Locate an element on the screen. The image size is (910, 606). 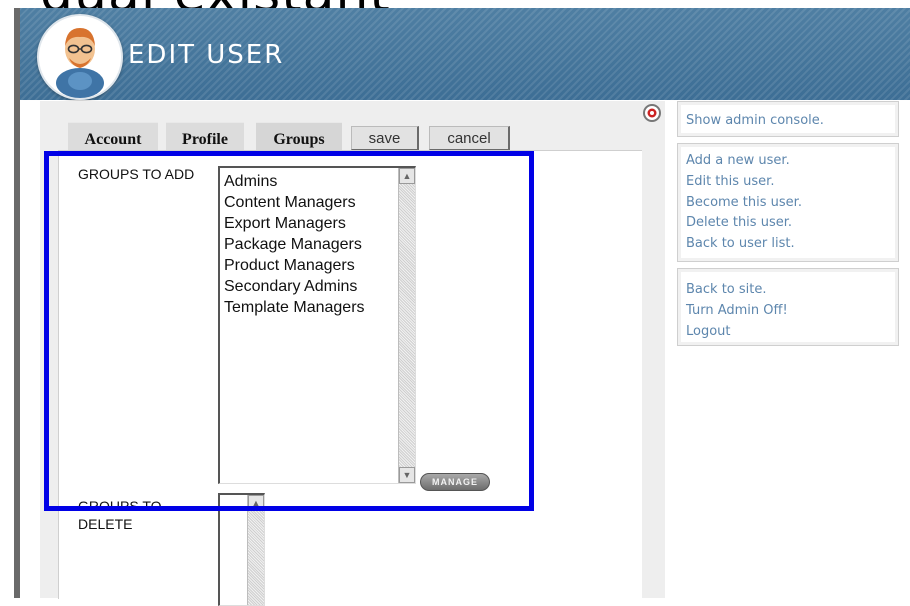
page-title: EDIT USER is located at coordinates (206, 55).